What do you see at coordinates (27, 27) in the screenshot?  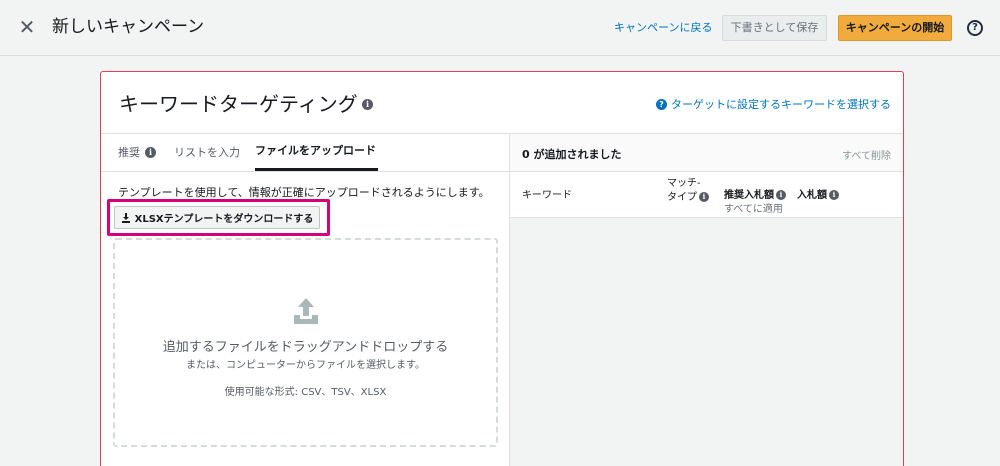 I see `close-icon: ✕` at bounding box center [27, 27].